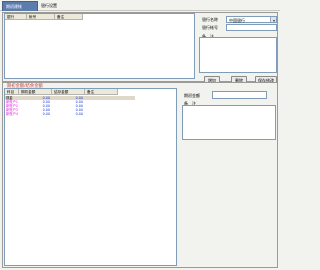 The height and width of the screenshot is (270, 320). What do you see at coordinates (229, 122) in the screenshot?
I see `balance-remark-input` at bounding box center [229, 122].